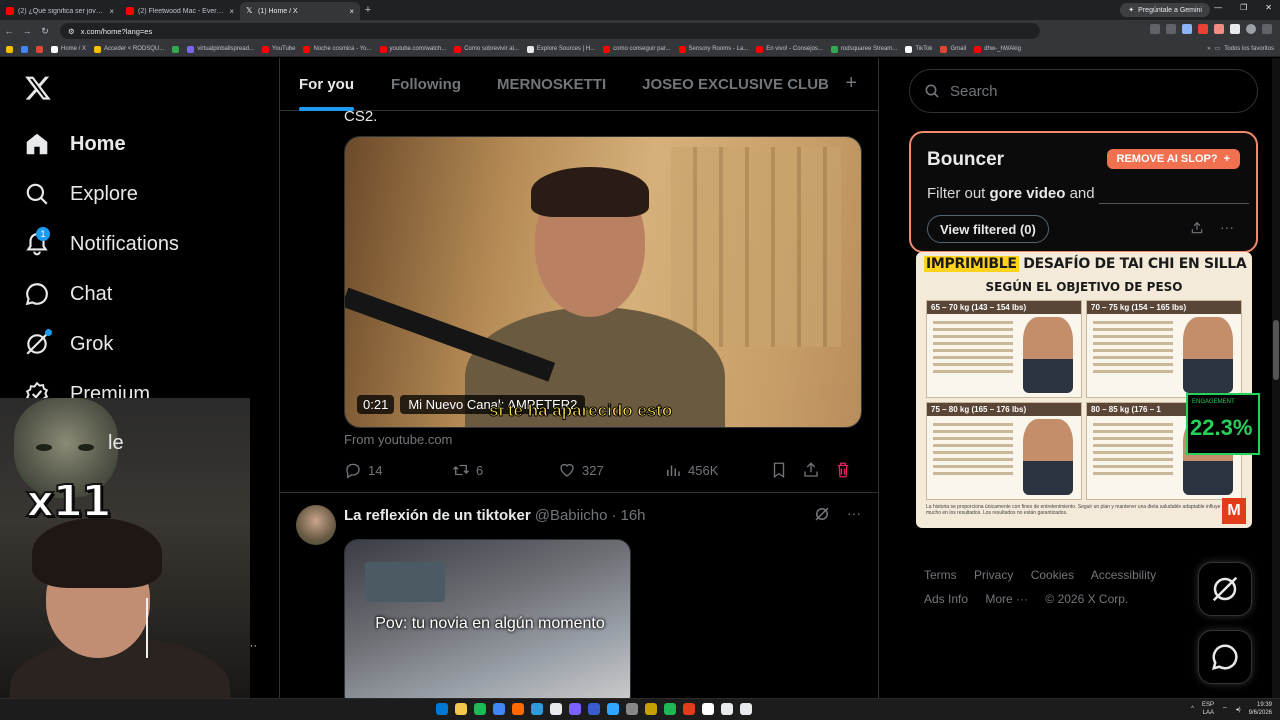 This screenshot has height=720, width=1280. Describe the element at coordinates (316, 525) in the screenshot. I see `avatar` at that location.